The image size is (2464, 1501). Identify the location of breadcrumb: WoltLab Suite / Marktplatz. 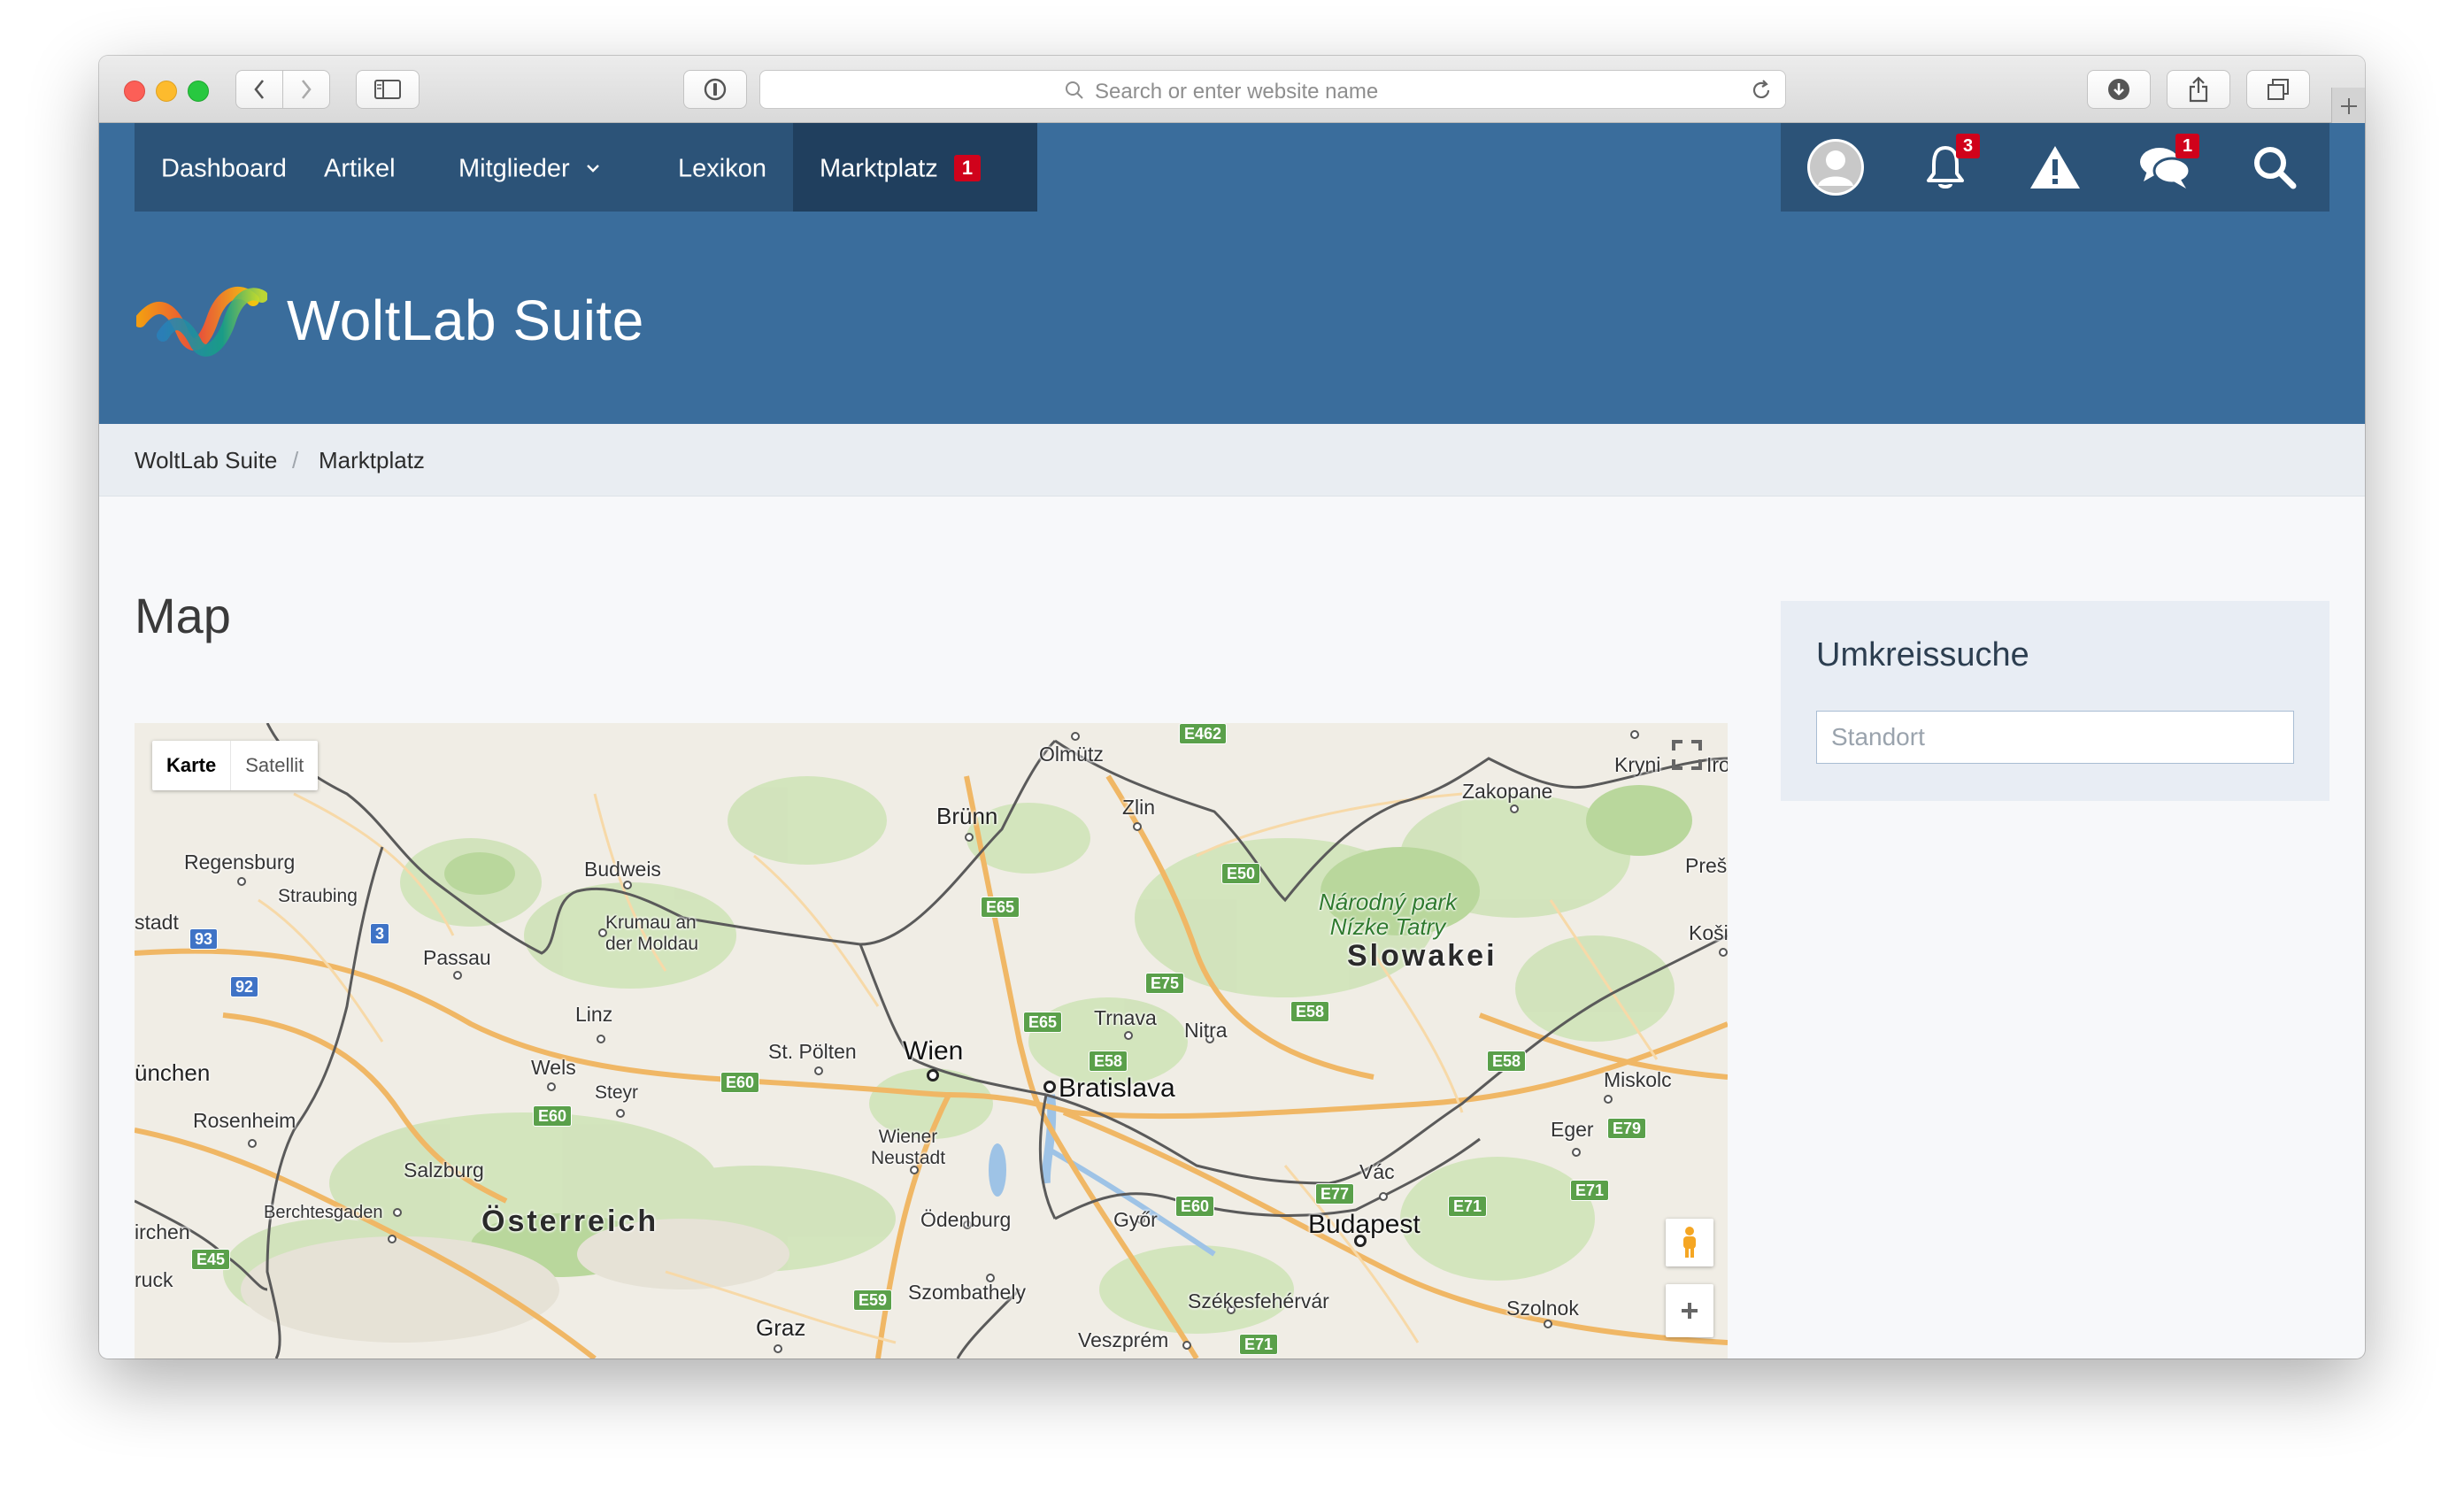
(1232, 460).